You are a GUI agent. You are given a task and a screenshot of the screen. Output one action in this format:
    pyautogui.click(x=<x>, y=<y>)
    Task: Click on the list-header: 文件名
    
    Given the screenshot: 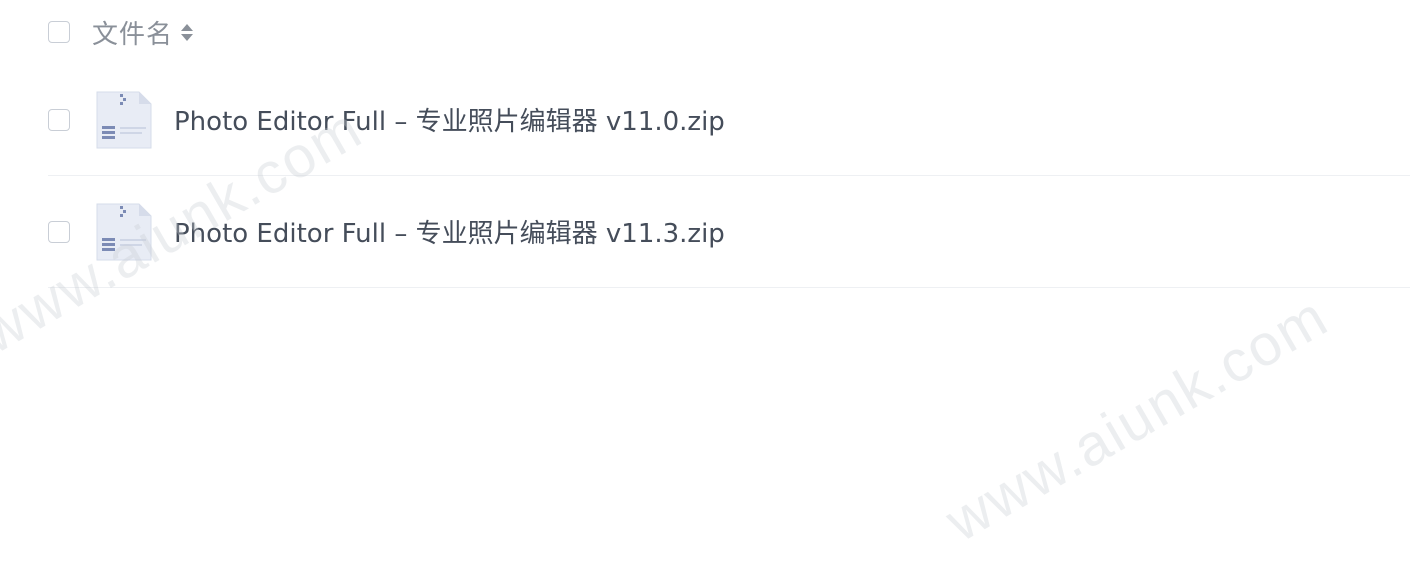 What is the action you would take?
    pyautogui.click(x=729, y=32)
    